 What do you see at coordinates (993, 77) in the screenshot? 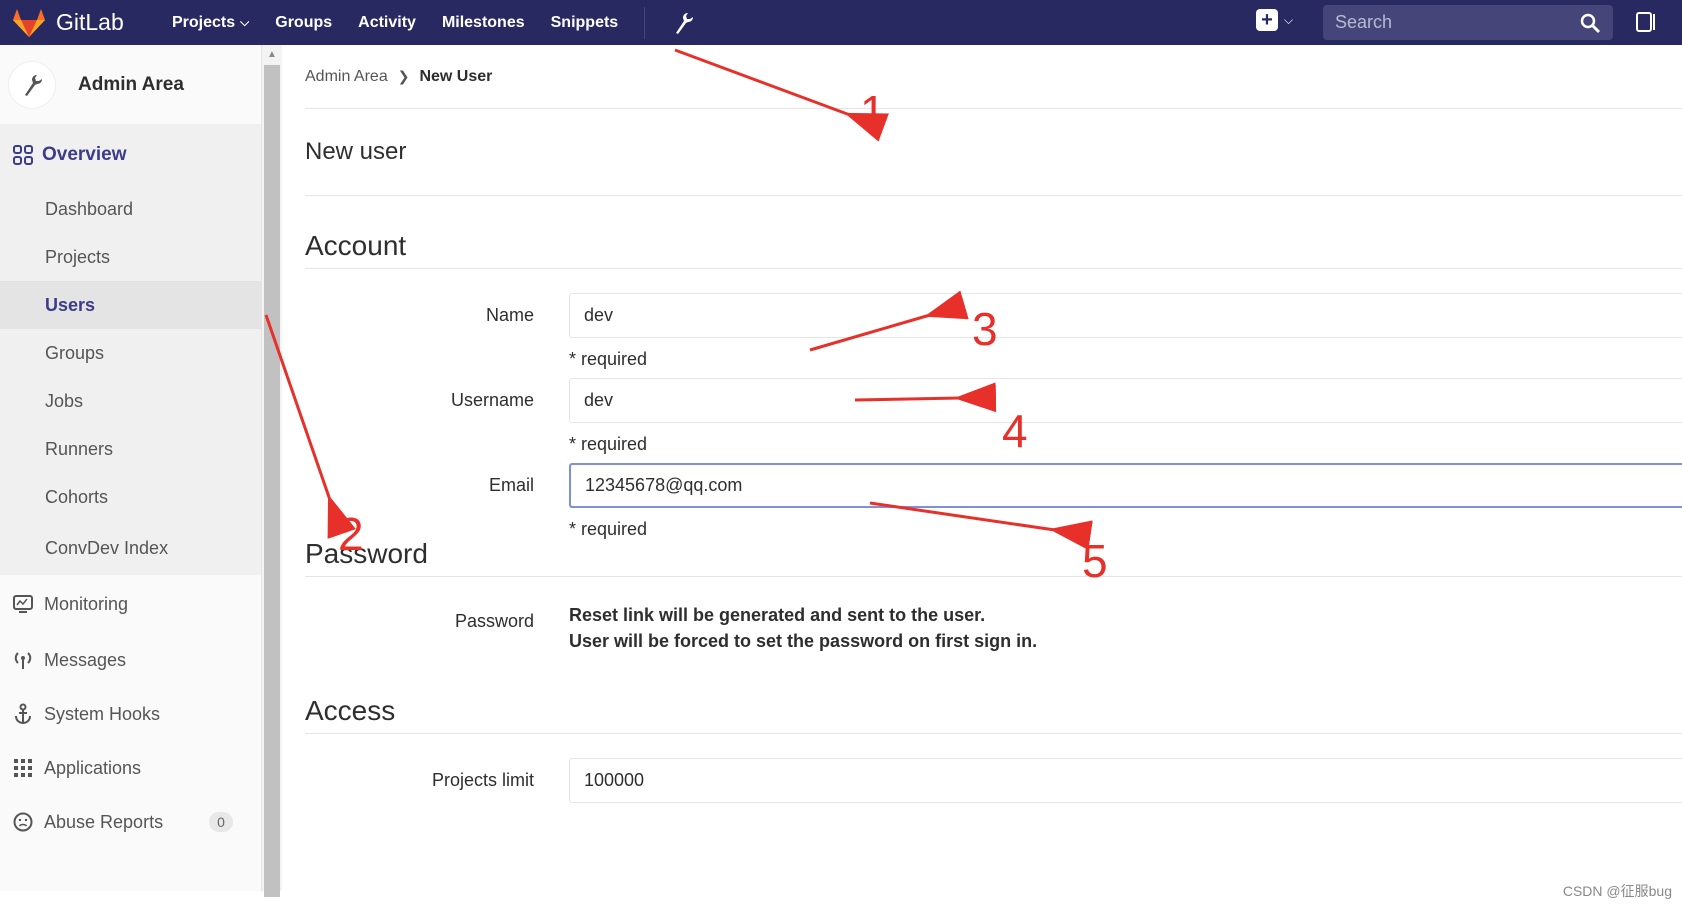
I see `breadcrumb: Admin Area ❯ New User` at bounding box center [993, 77].